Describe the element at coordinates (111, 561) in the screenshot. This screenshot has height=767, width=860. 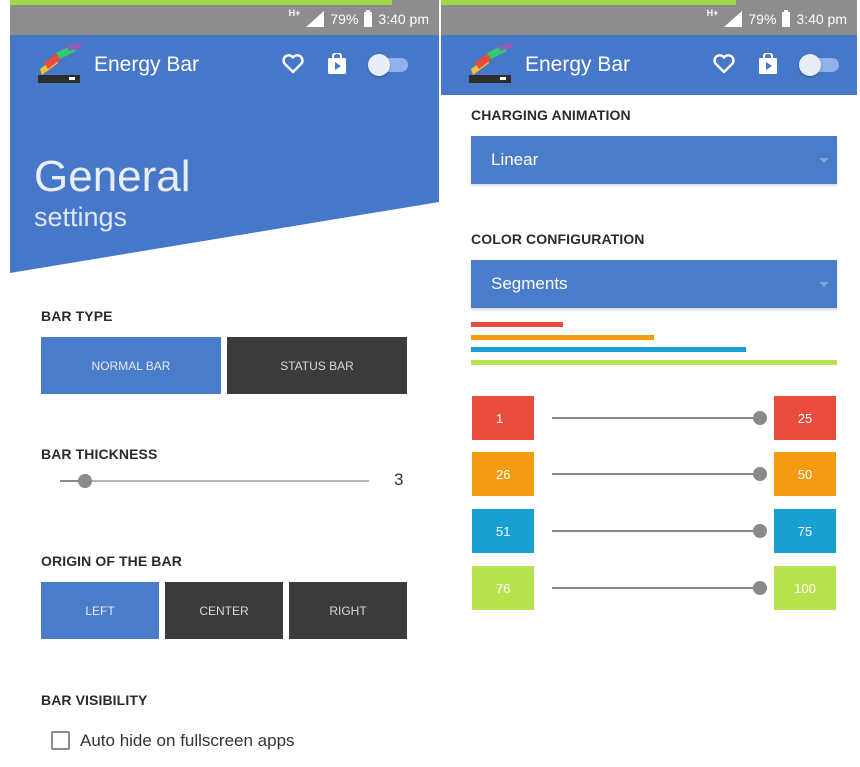
I see `origin-label: ORIGIN OF THE BAR` at that location.